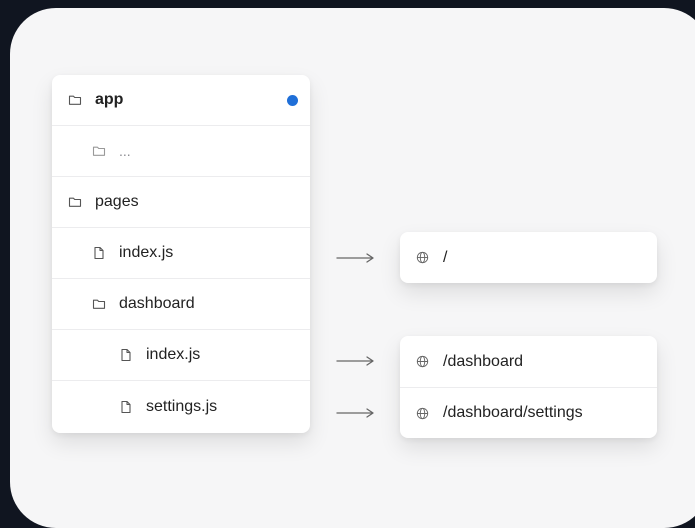 This screenshot has height=528, width=695. What do you see at coordinates (292, 100) in the screenshot?
I see `status-dot` at bounding box center [292, 100].